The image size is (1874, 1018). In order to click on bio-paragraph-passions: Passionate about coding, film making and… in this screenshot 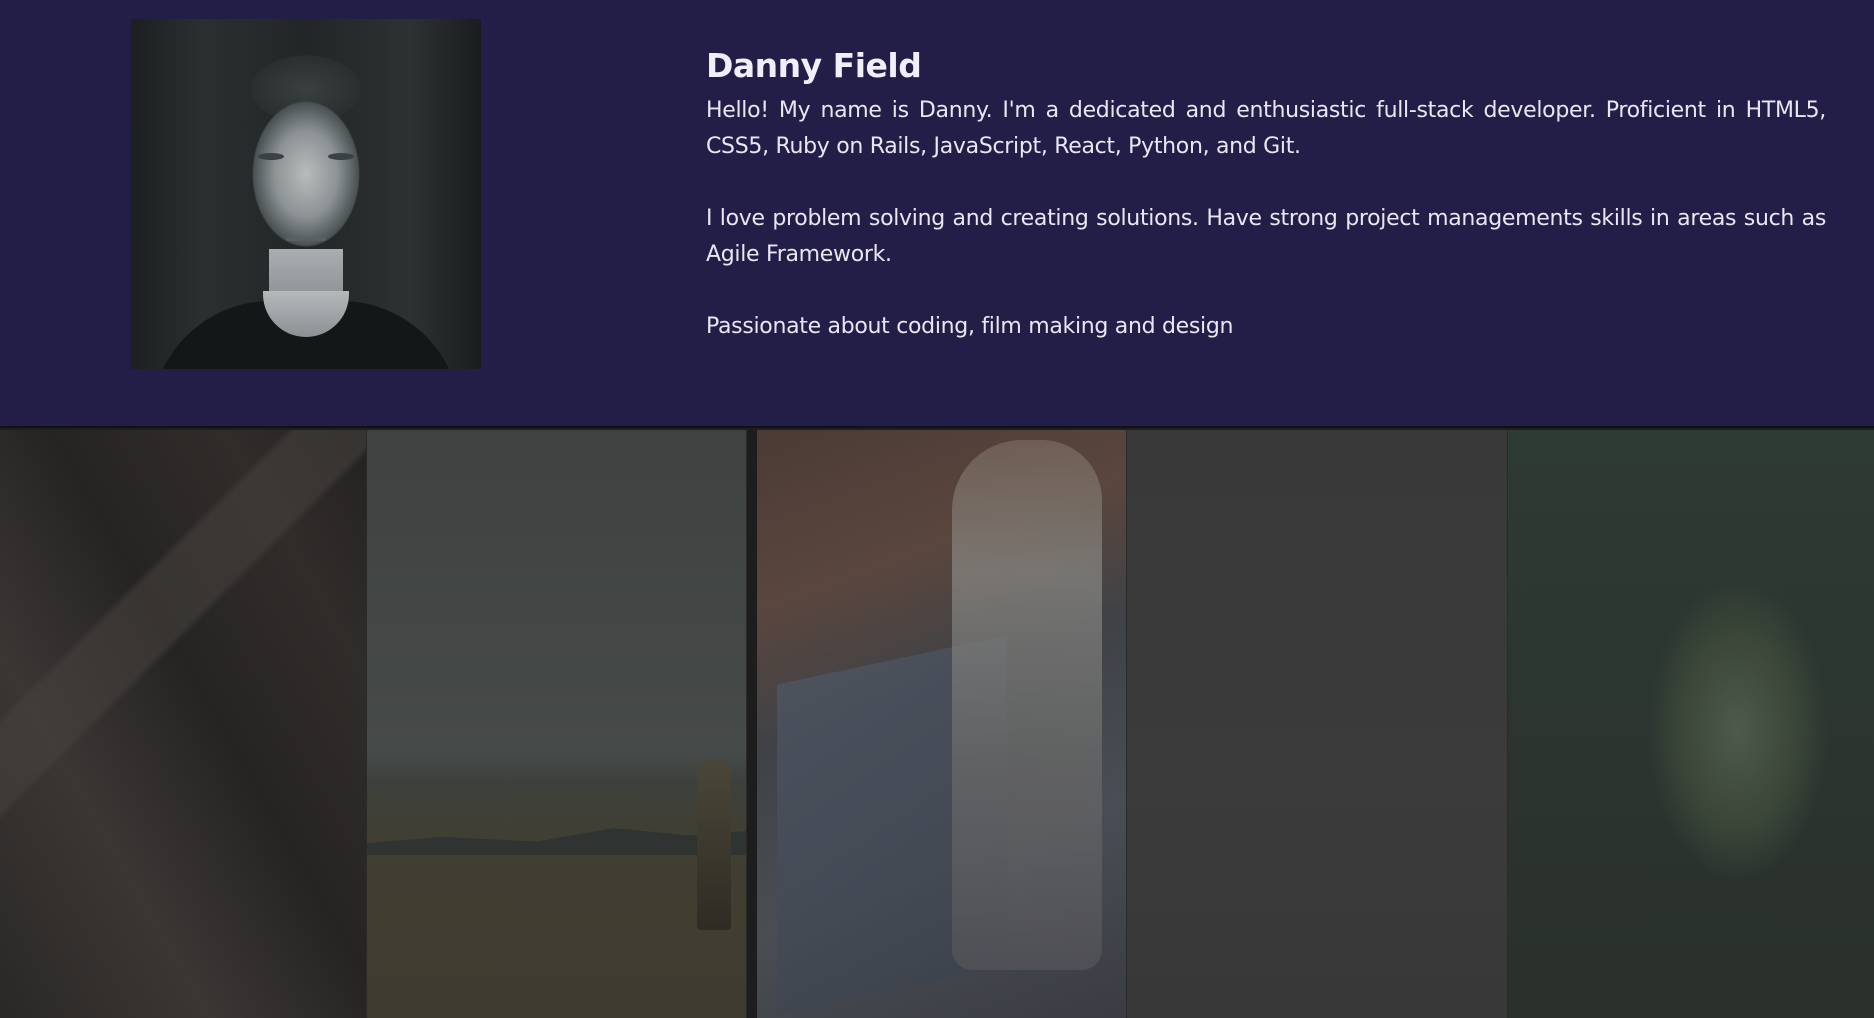, I will do `click(970, 326)`.